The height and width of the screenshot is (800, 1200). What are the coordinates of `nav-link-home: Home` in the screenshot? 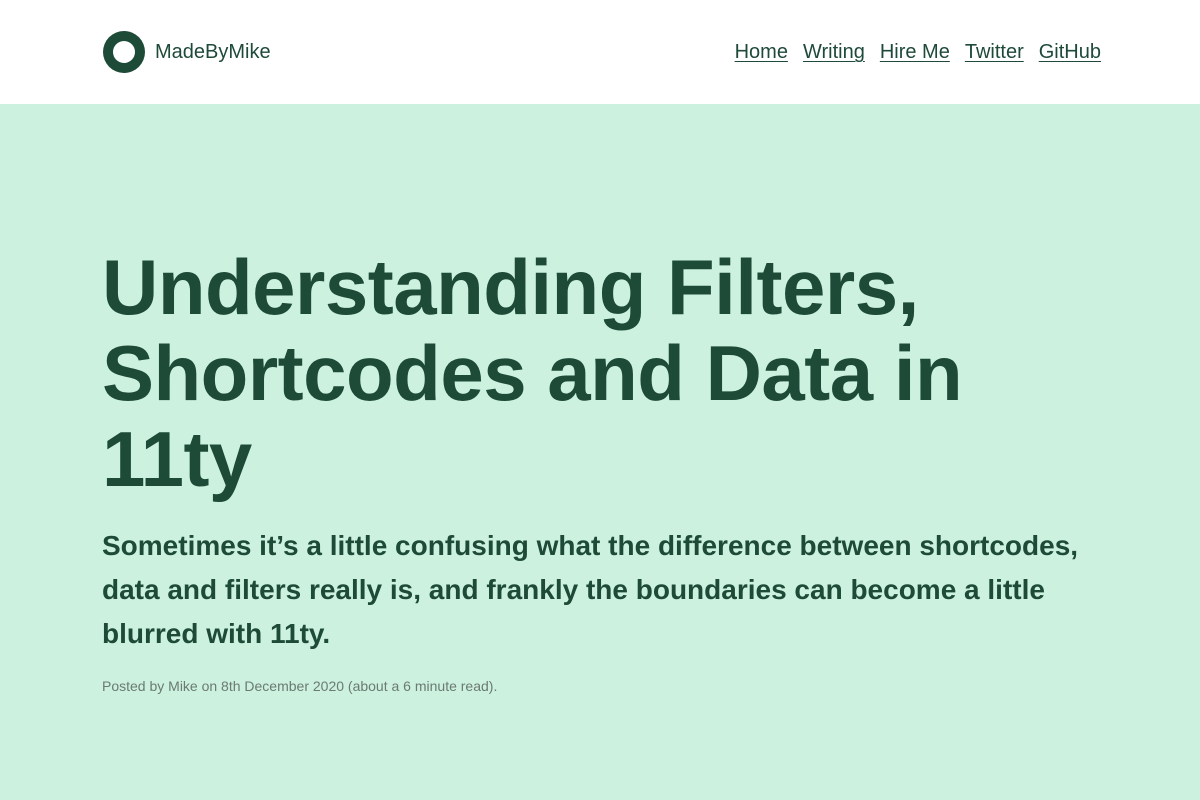 It's located at (761, 52).